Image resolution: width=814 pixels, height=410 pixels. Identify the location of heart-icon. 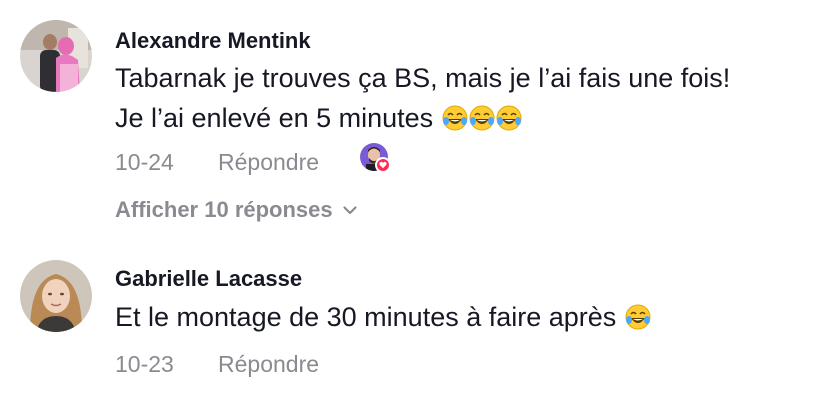
(383, 165).